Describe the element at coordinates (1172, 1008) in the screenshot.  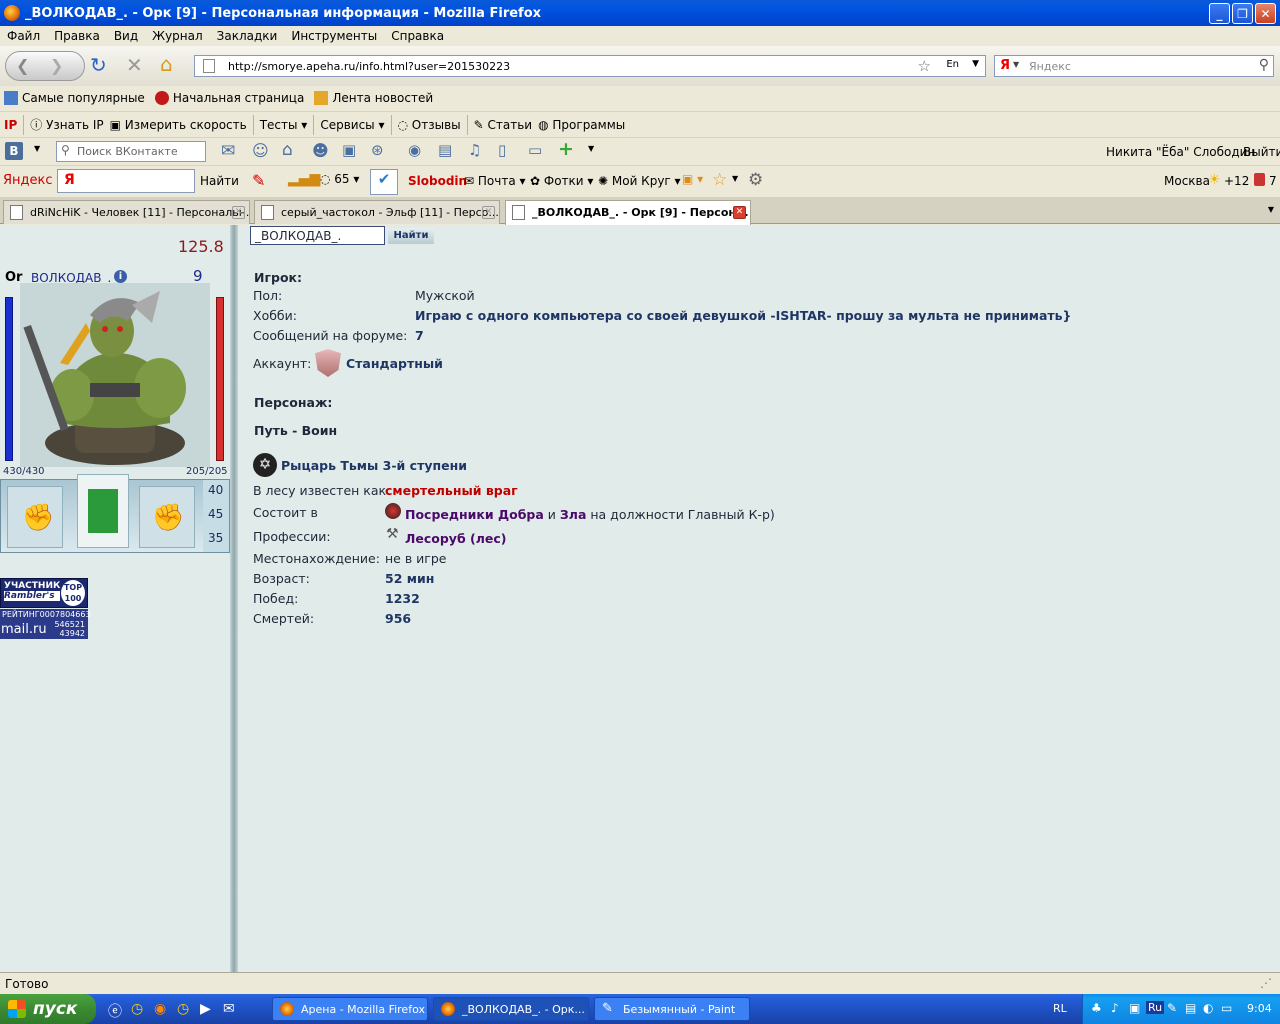
I see `pen-icon: ✎` at that location.